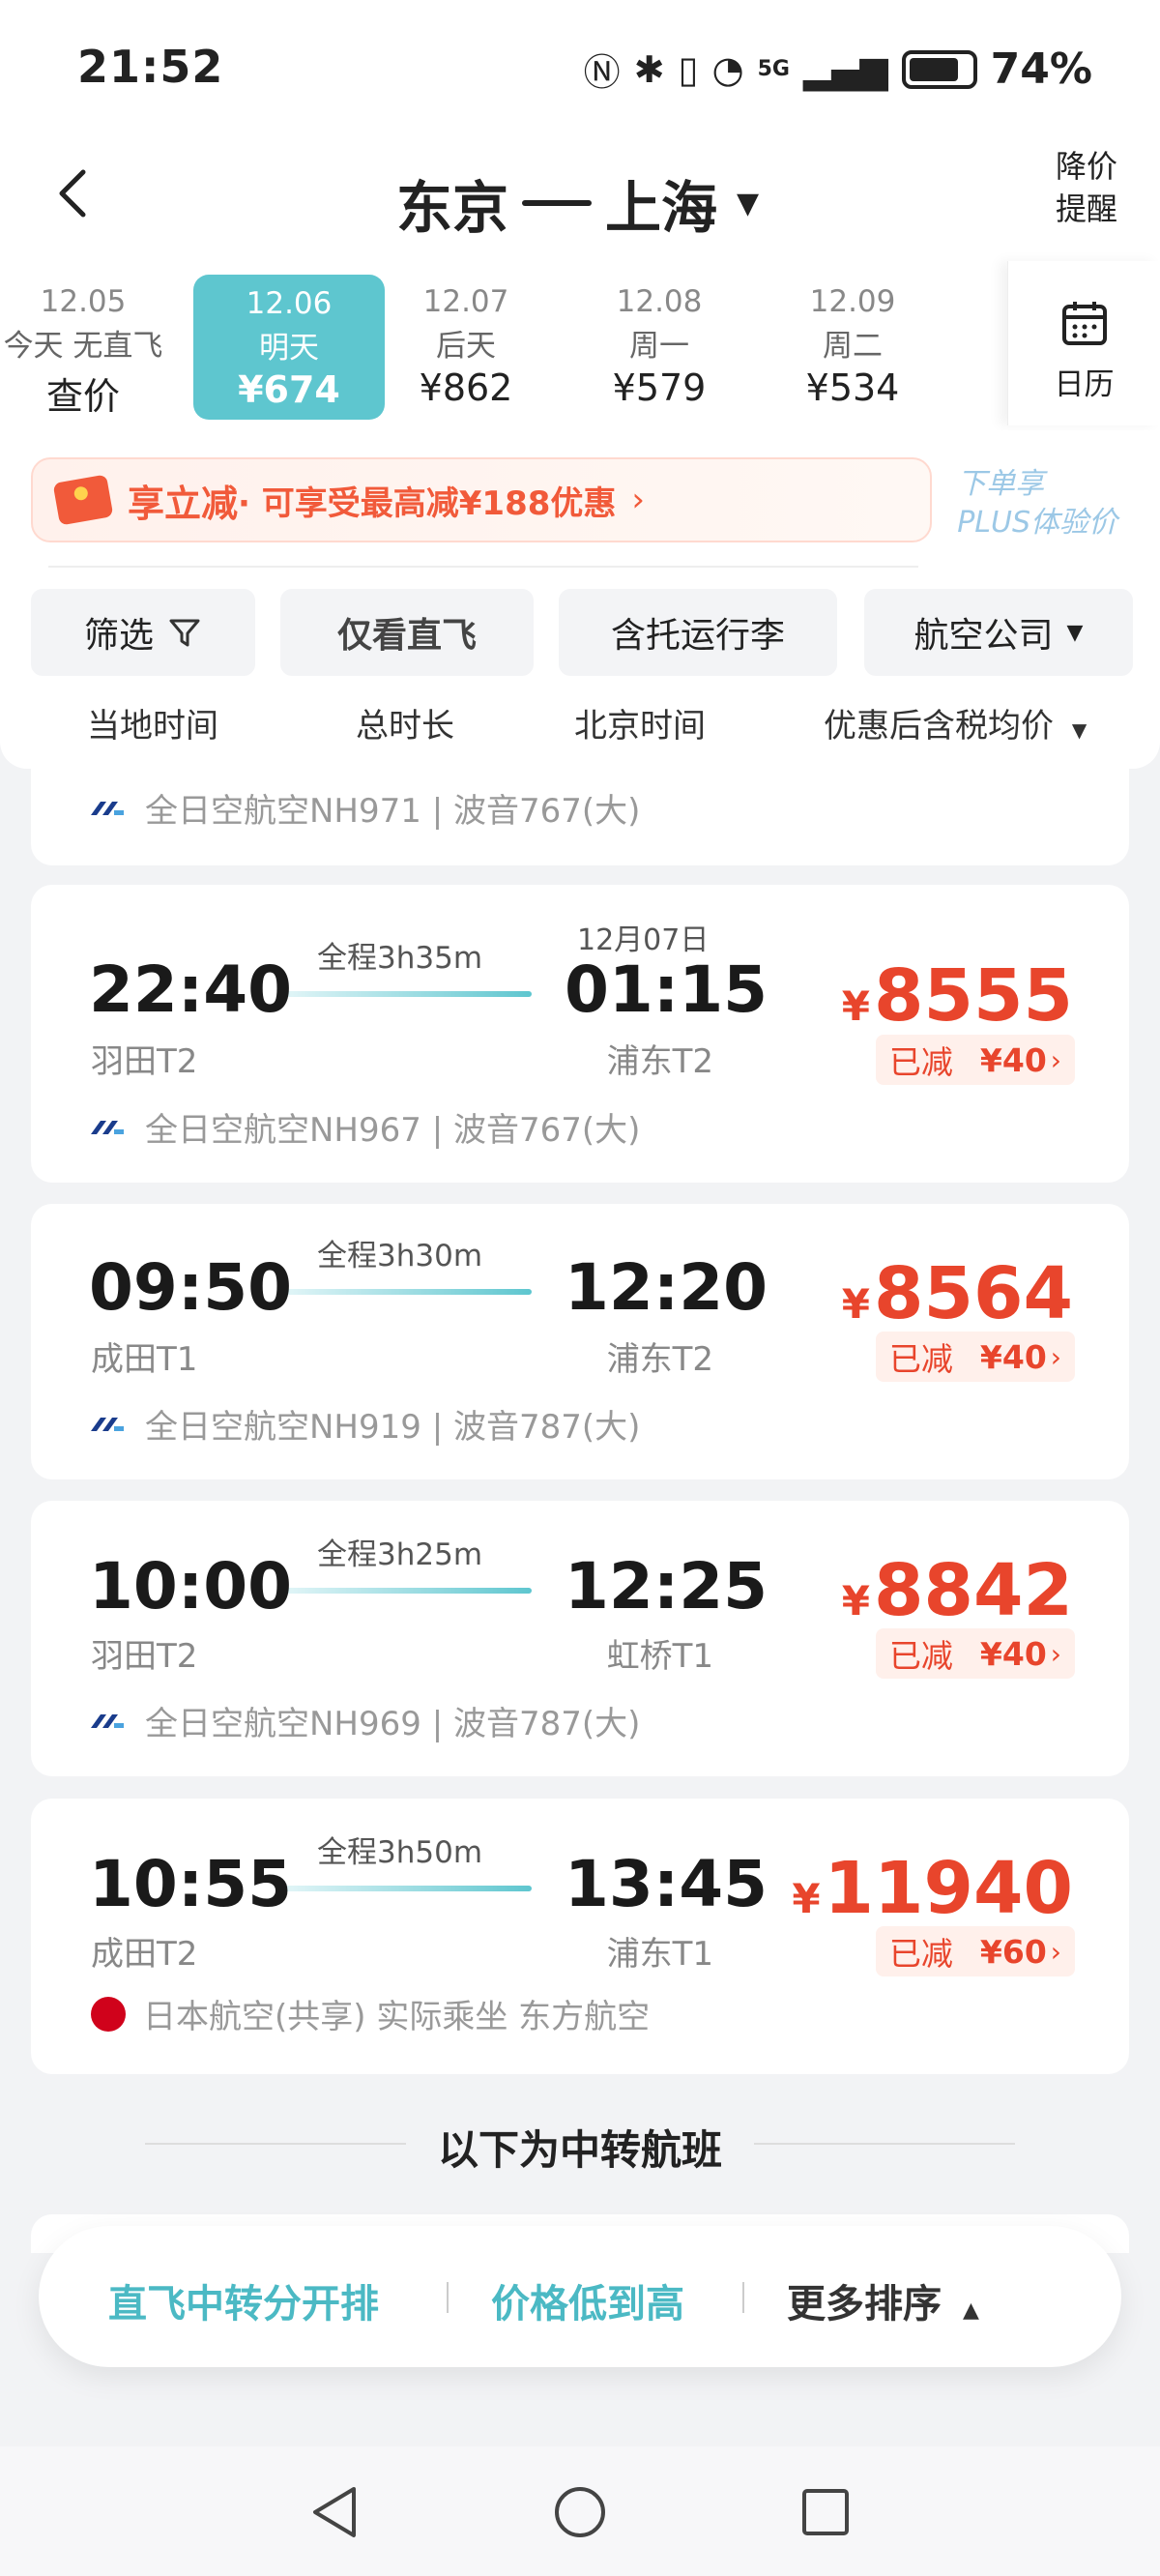  What do you see at coordinates (578, 203) in the screenshot?
I see `route-title: 东京 上海 ▼` at bounding box center [578, 203].